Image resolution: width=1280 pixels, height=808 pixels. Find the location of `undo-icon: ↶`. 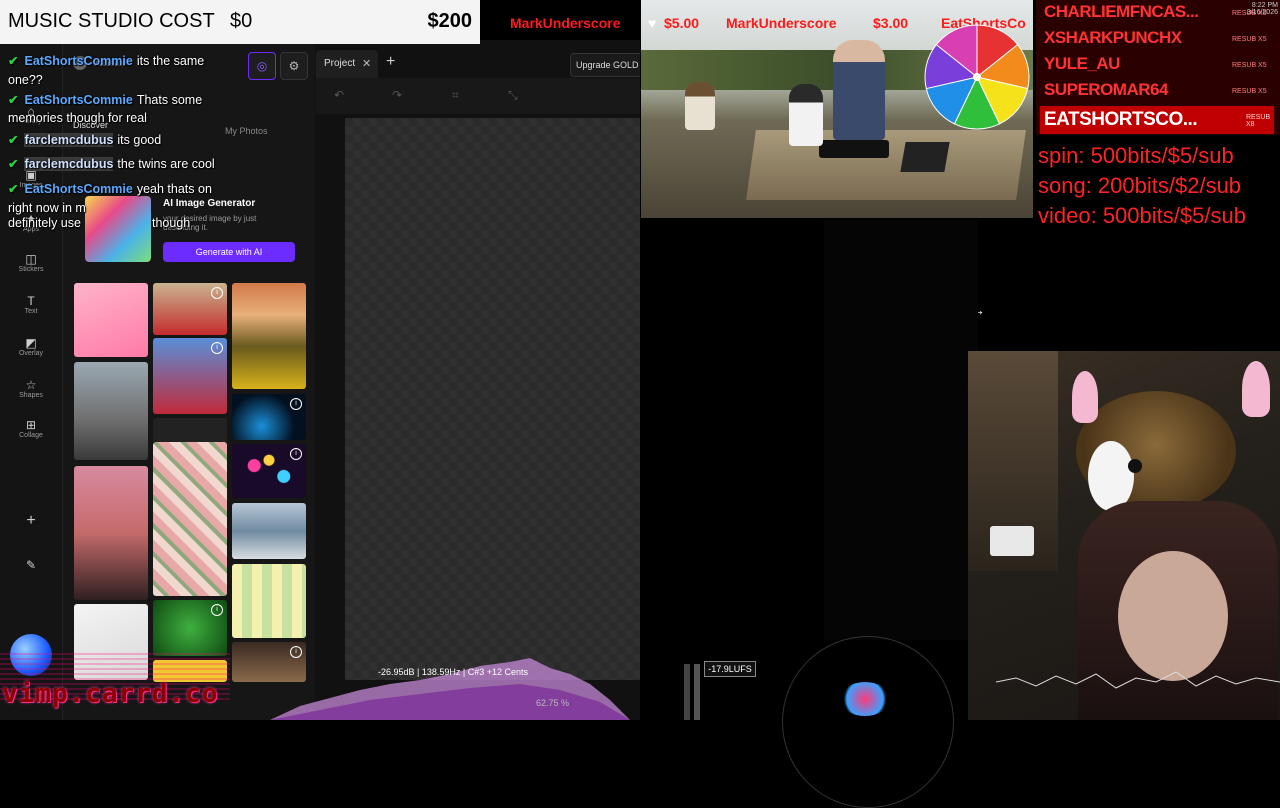

undo-icon: ↶ is located at coordinates (339, 95).